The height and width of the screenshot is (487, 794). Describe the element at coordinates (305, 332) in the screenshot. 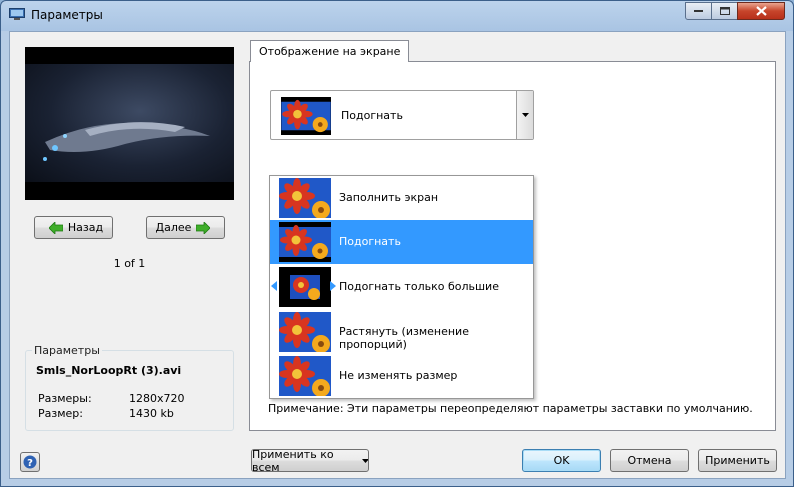

I see `stretch-thumbnail-icon` at that location.